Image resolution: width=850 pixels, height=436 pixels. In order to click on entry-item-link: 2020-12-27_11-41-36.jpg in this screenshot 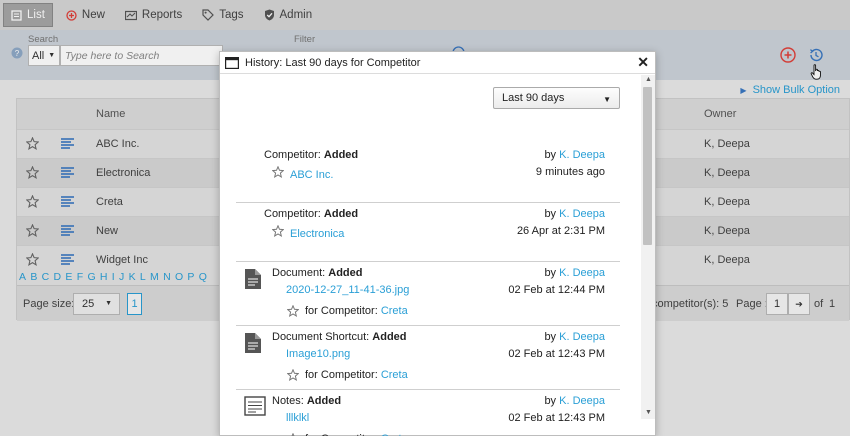, I will do `click(347, 290)`.